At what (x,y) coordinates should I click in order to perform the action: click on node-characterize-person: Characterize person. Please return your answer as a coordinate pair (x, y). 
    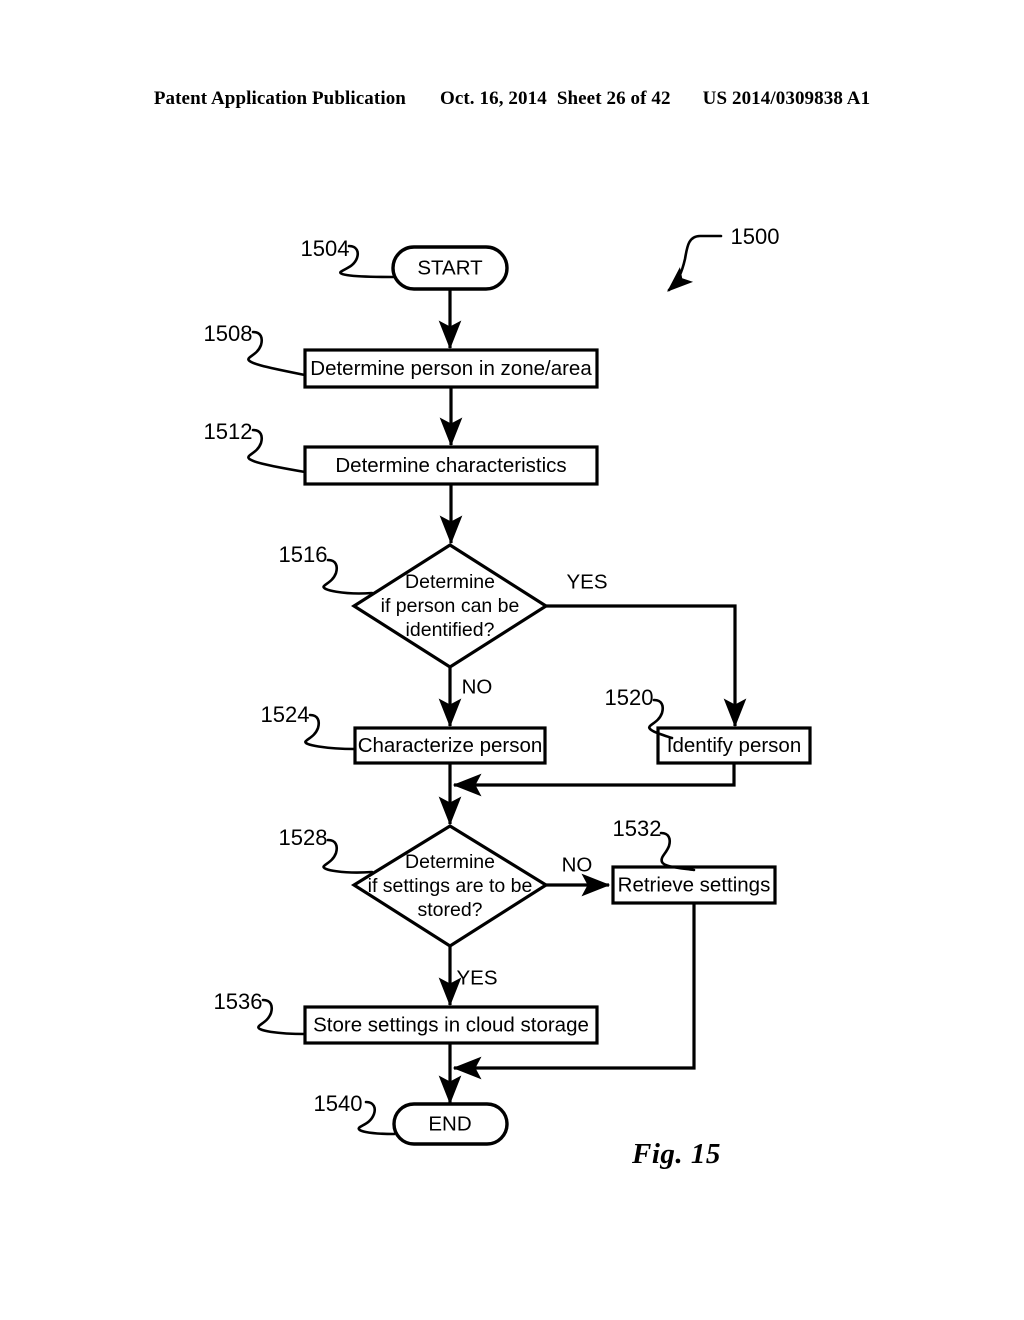
    Looking at the image, I should click on (450, 745).